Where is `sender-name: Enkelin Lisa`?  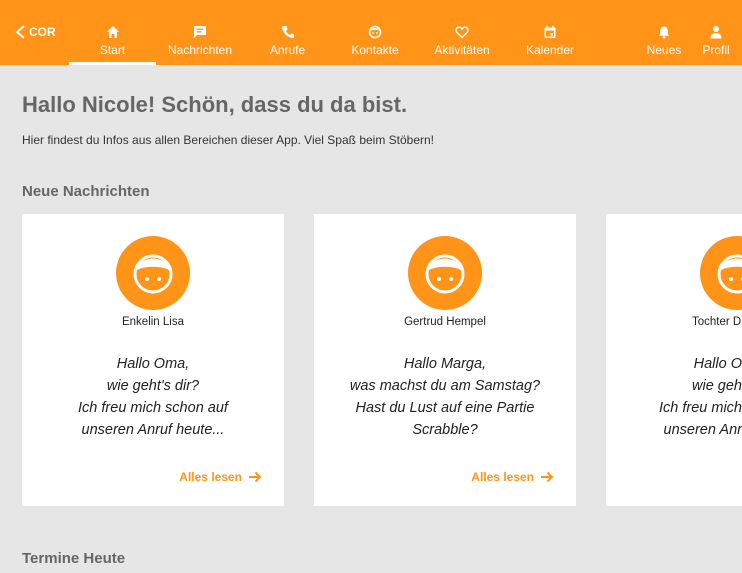 sender-name: Enkelin Lisa is located at coordinates (152, 322).